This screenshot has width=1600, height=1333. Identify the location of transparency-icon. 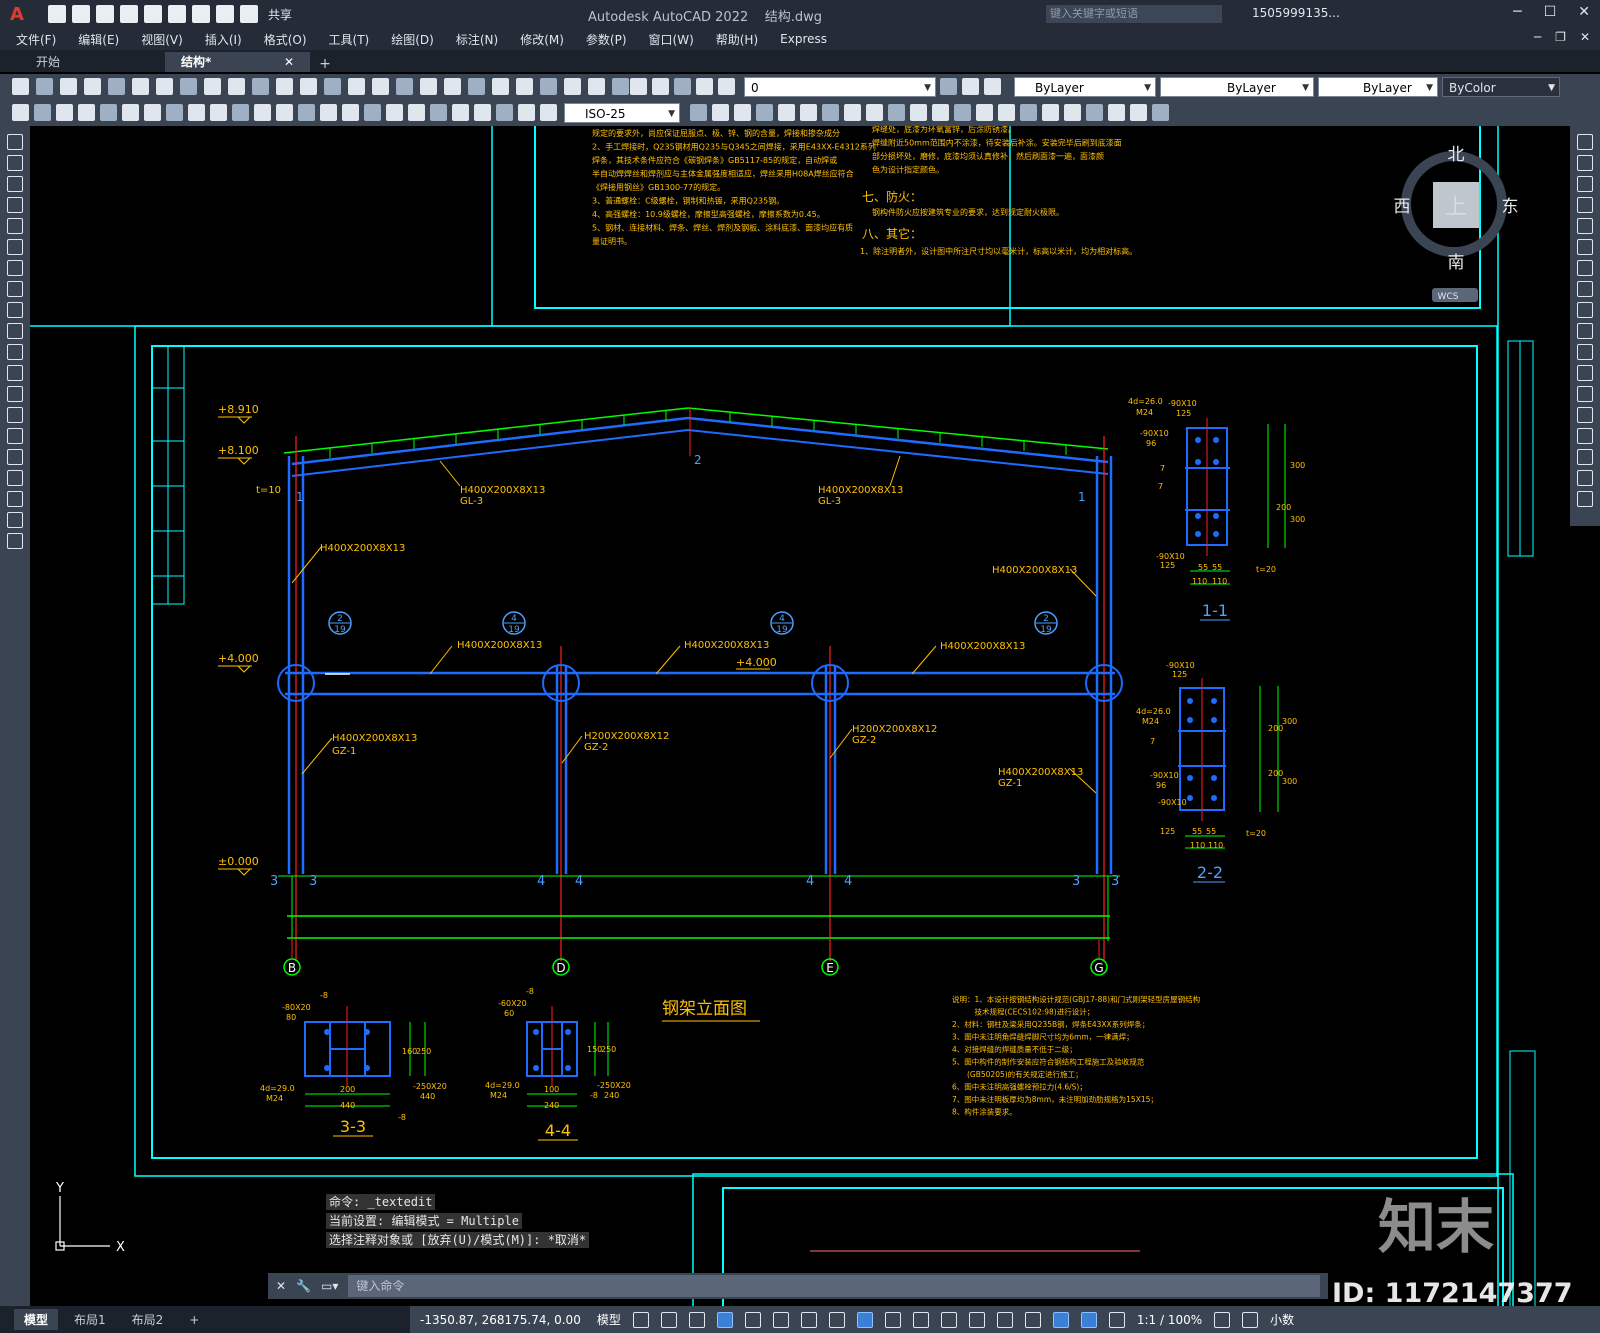
(920, 1319).